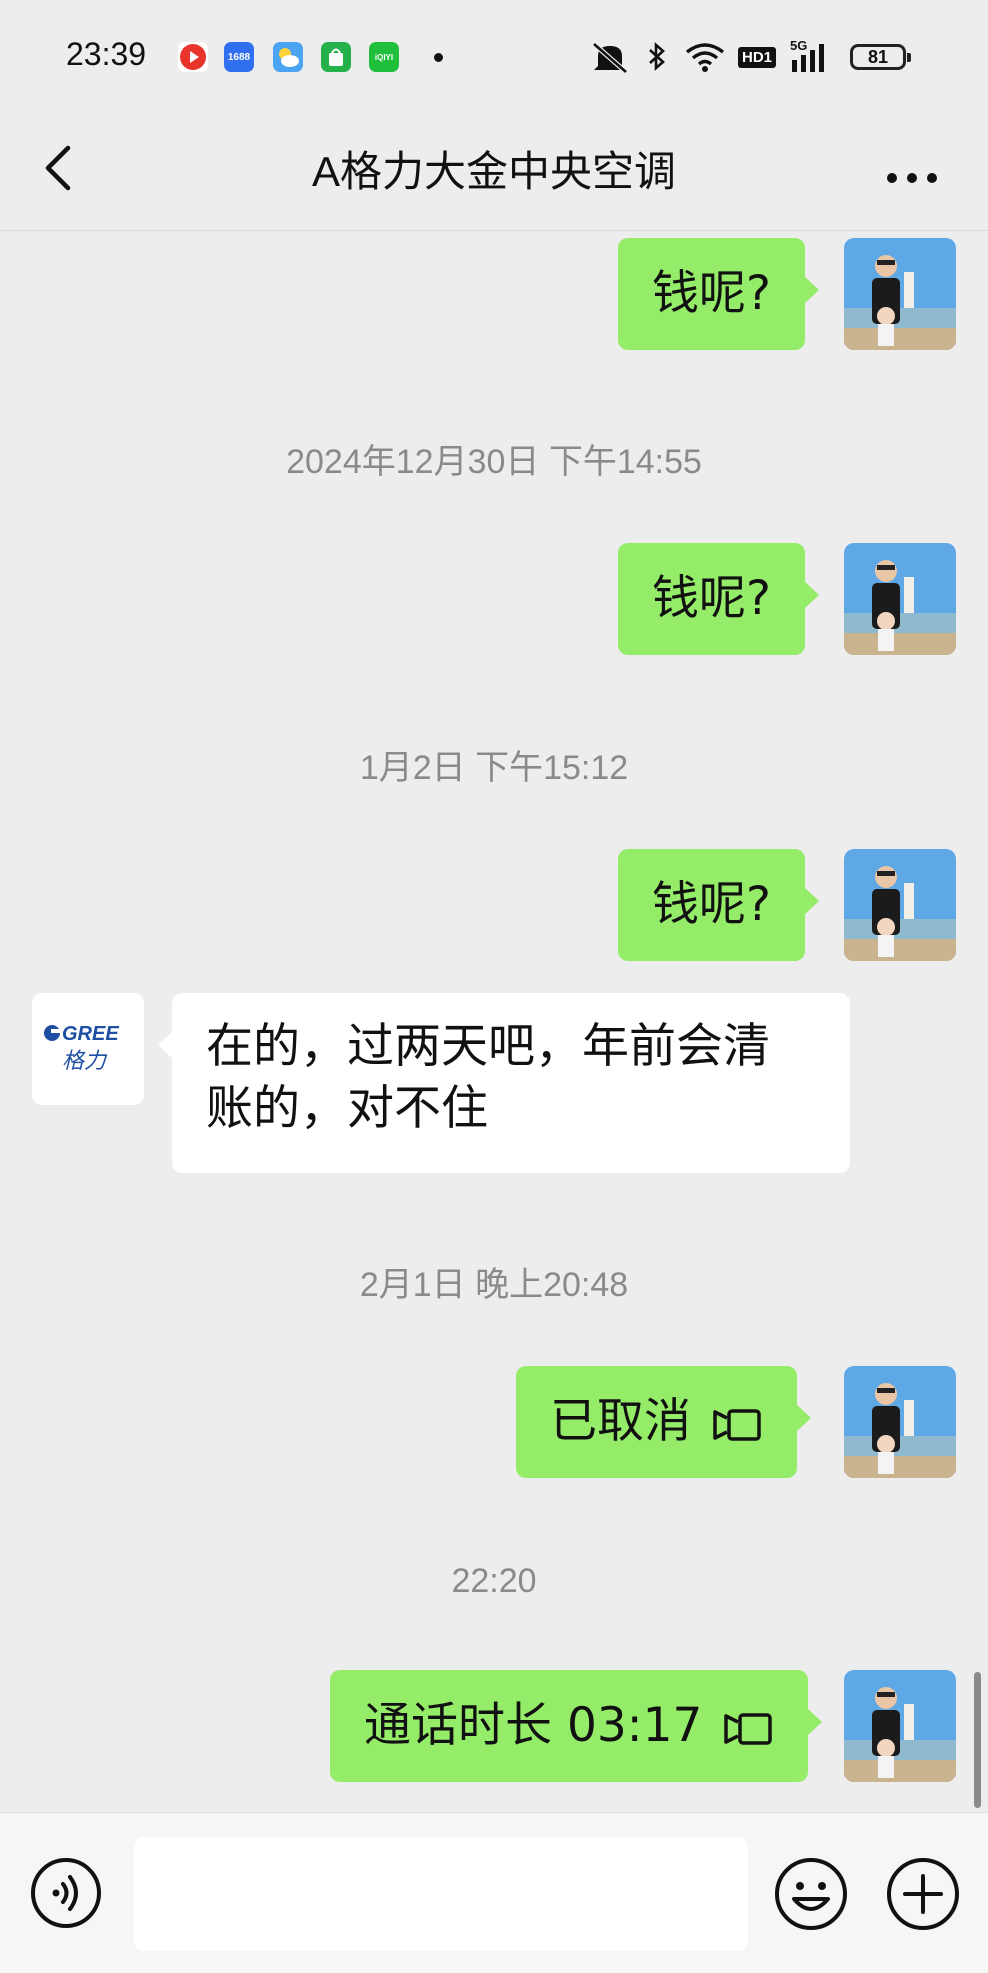  Describe the element at coordinates (813, 56) in the screenshot. I see `signal-icon: 5G` at that location.